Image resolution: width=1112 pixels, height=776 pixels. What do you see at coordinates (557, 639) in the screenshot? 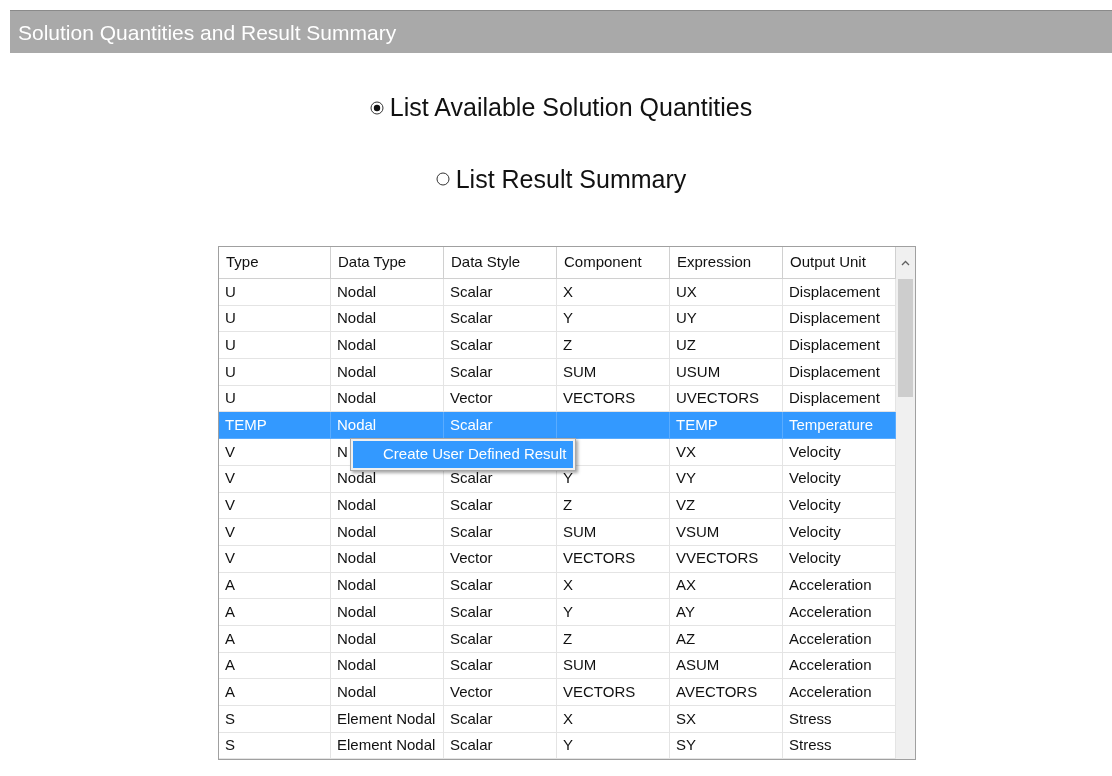
I see `table-row: A Nodal Scalar Z AZ Acceleration` at bounding box center [557, 639].